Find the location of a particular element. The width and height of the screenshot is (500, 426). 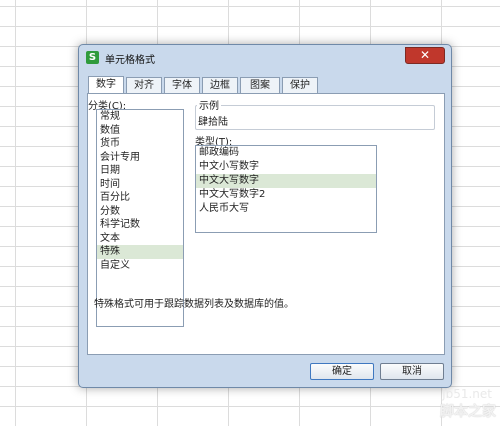

type-item-chinese-uppercase-2: 中文大写数字2 is located at coordinates (286, 195).